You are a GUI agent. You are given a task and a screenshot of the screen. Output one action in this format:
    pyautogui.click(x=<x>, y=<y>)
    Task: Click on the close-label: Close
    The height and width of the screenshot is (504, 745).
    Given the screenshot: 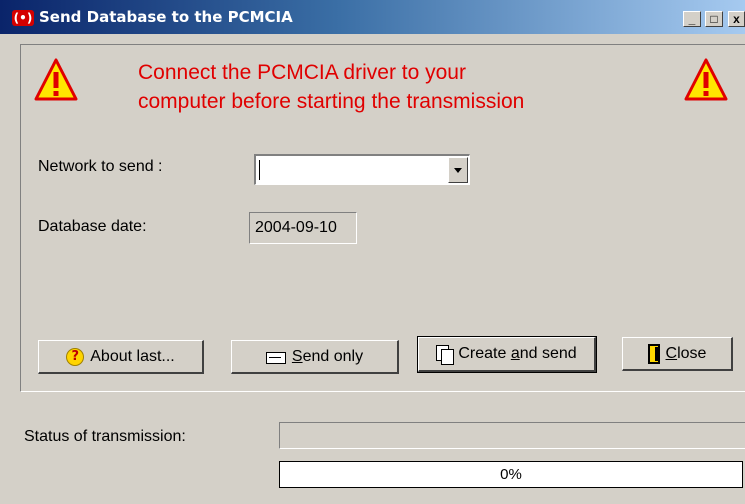 What is the action you would take?
    pyautogui.click(x=686, y=353)
    